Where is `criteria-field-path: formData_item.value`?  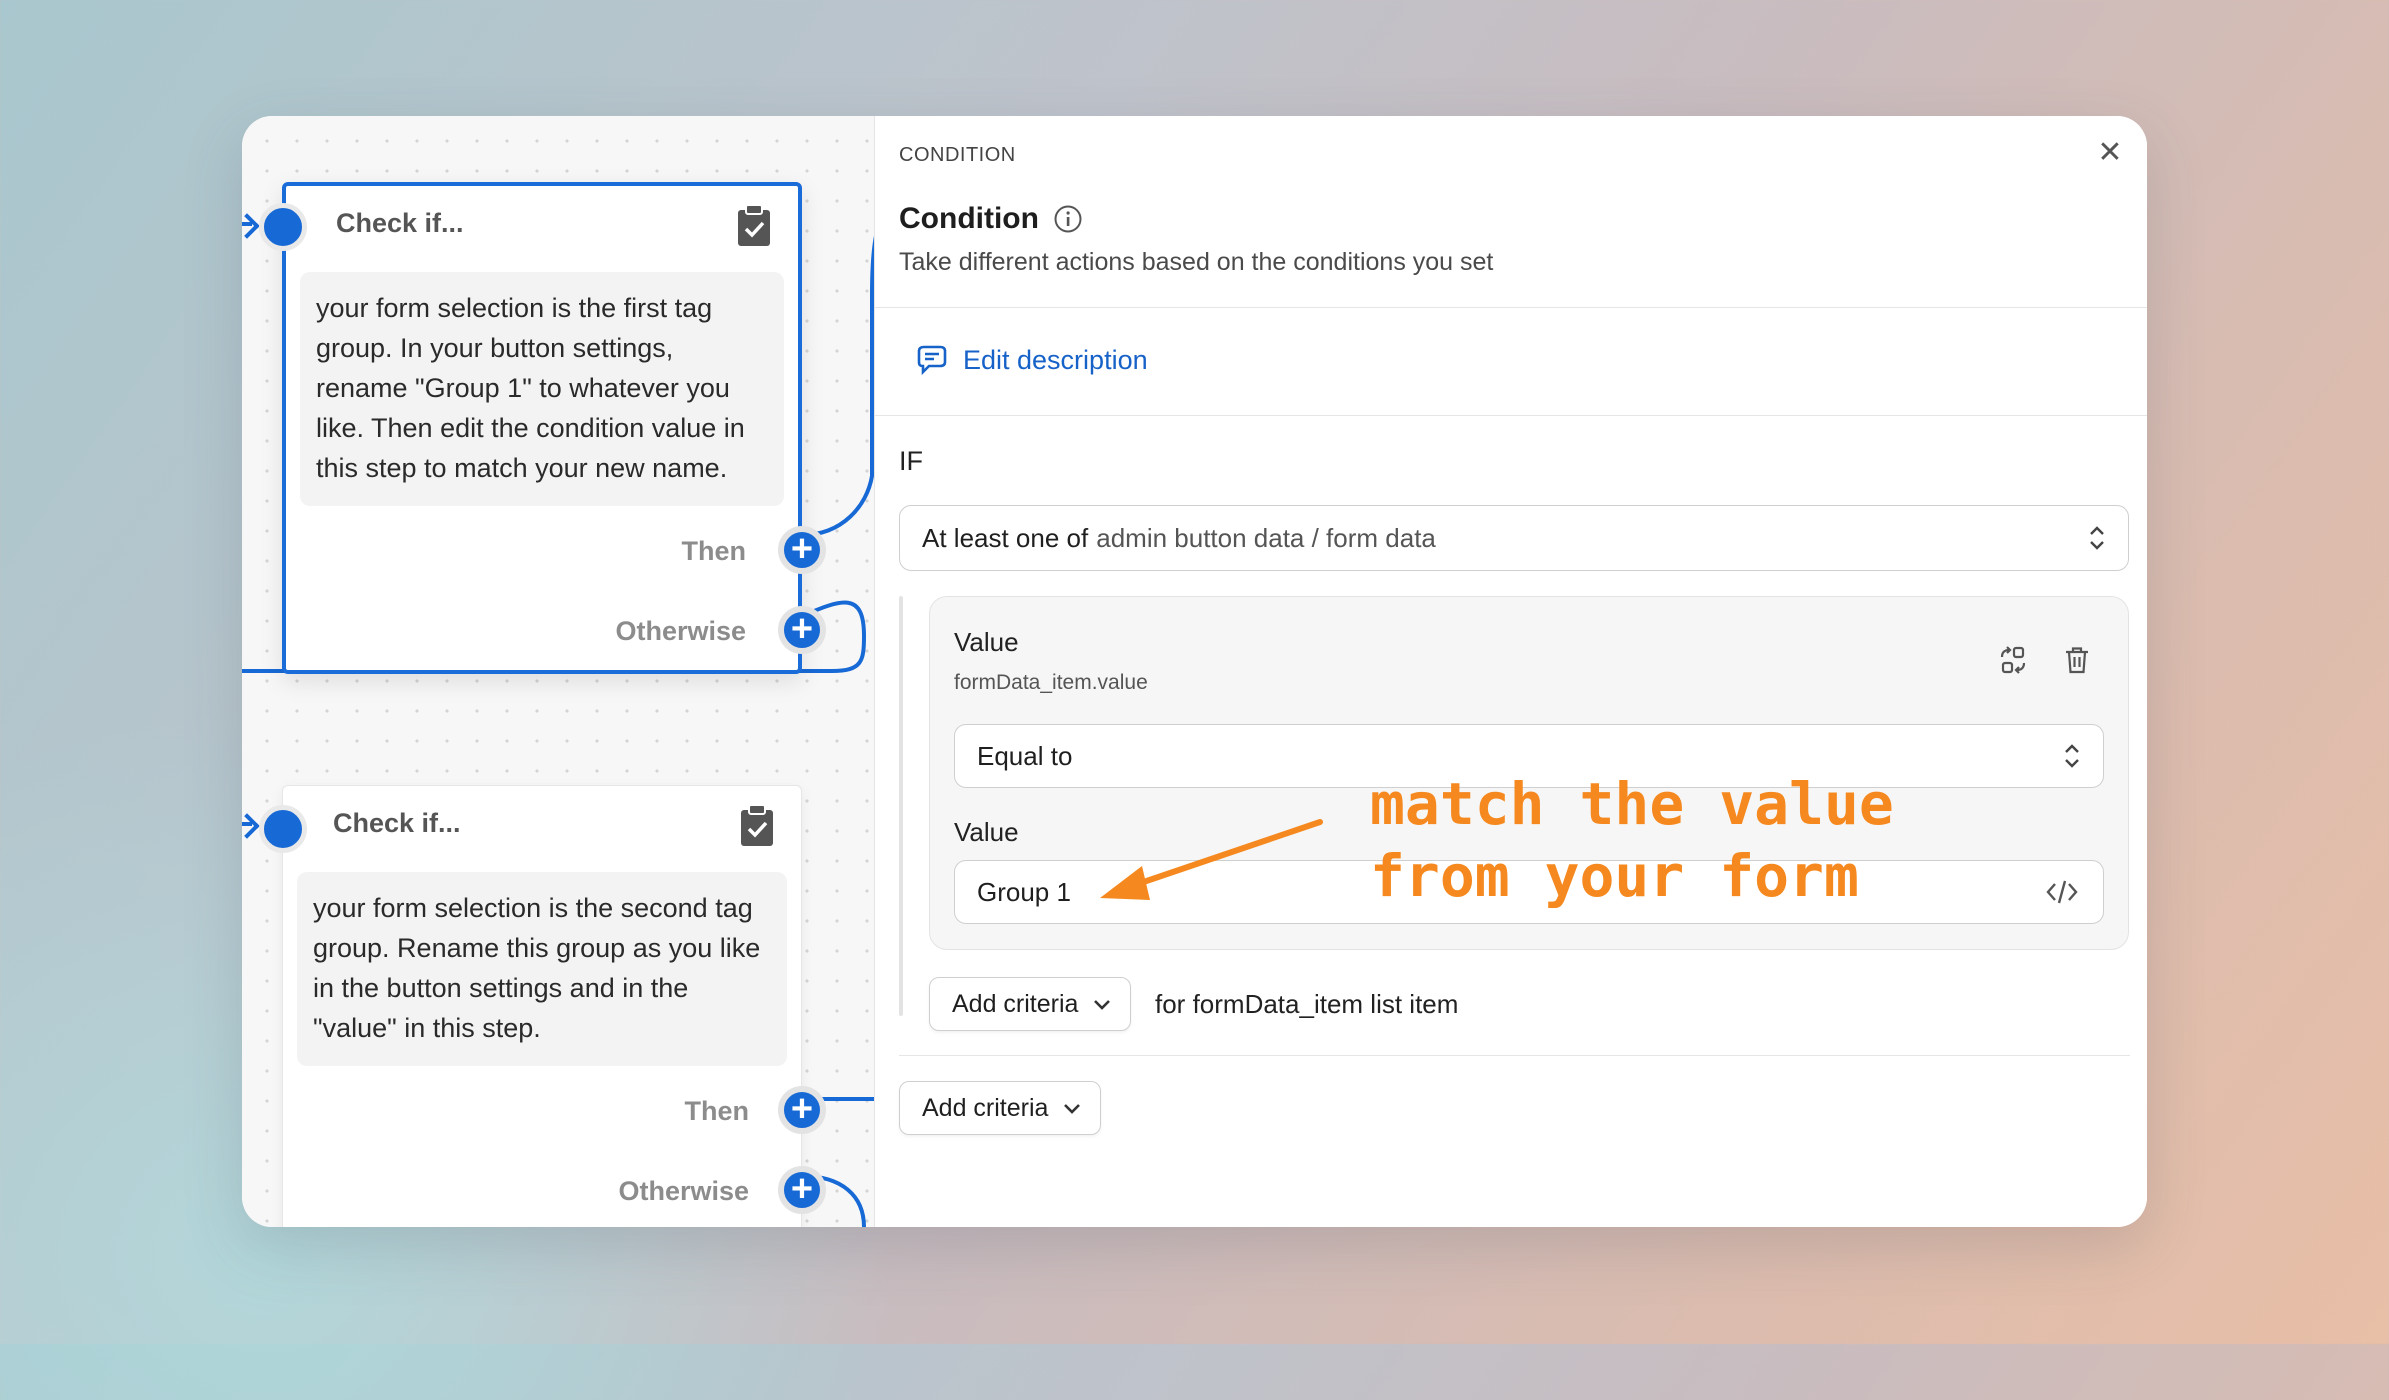 criteria-field-path: formData_item.value is located at coordinates (1051, 682).